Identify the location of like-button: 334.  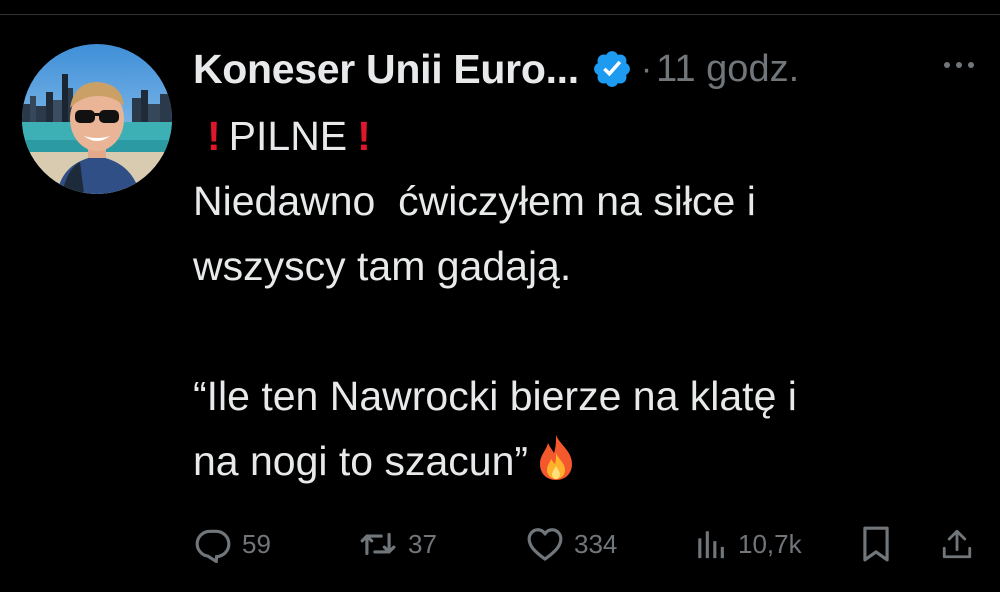
(571, 544).